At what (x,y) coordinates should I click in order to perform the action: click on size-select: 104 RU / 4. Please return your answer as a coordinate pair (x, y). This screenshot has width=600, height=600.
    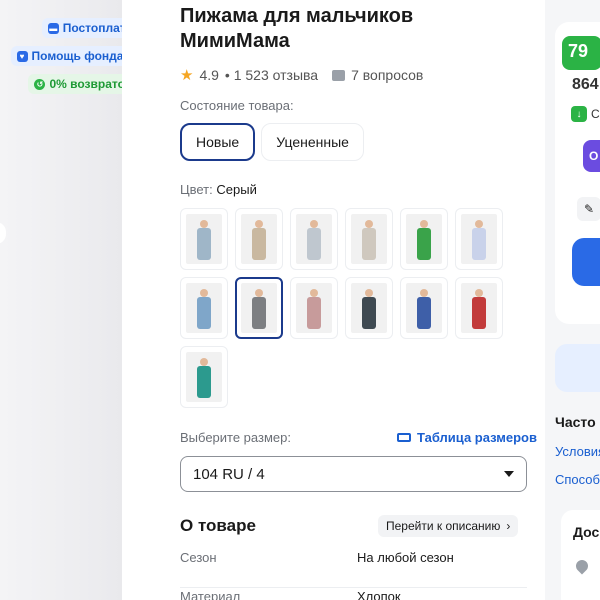
    Looking at the image, I should click on (353, 474).